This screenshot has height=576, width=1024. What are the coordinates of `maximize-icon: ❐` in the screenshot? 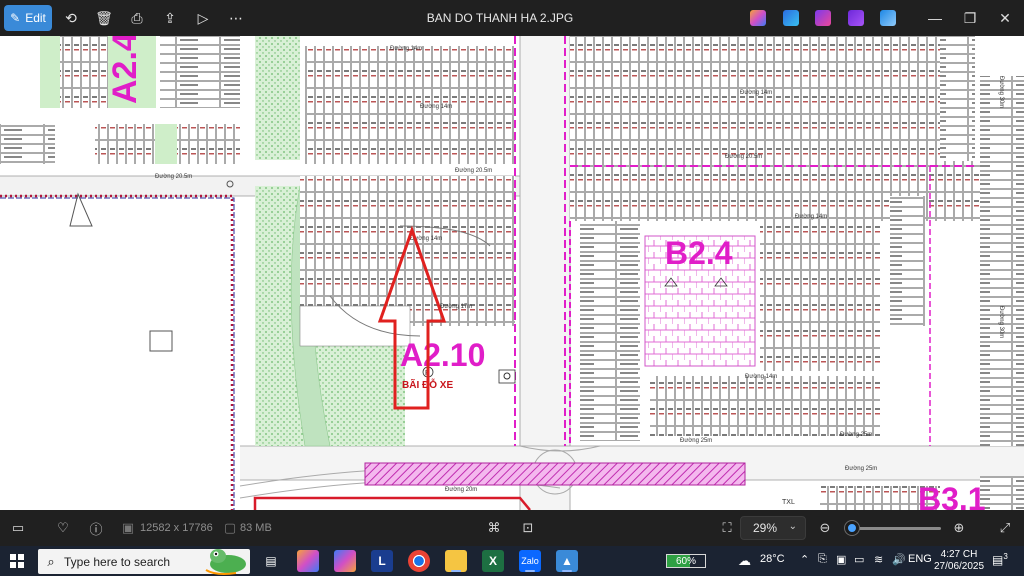 It's located at (970, 18).